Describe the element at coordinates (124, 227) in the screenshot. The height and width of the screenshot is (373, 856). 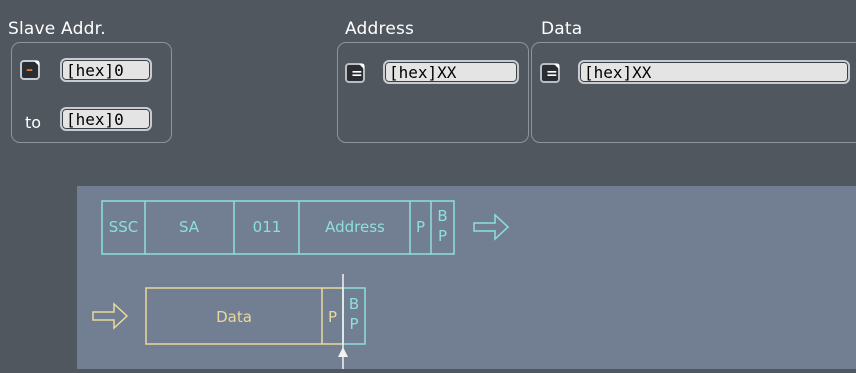
I see `ssc-field-label: SSC` at that location.